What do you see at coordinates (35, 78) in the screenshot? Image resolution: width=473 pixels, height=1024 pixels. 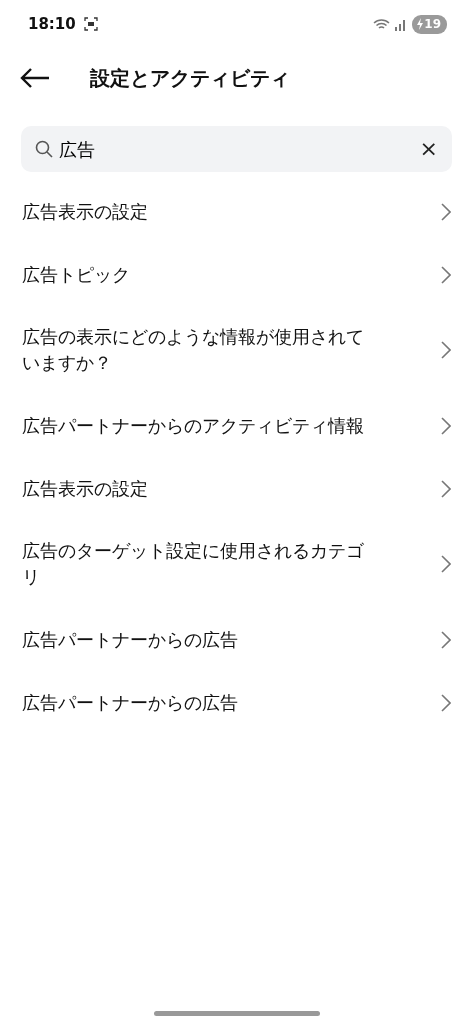 I see `back-arrow-icon` at bounding box center [35, 78].